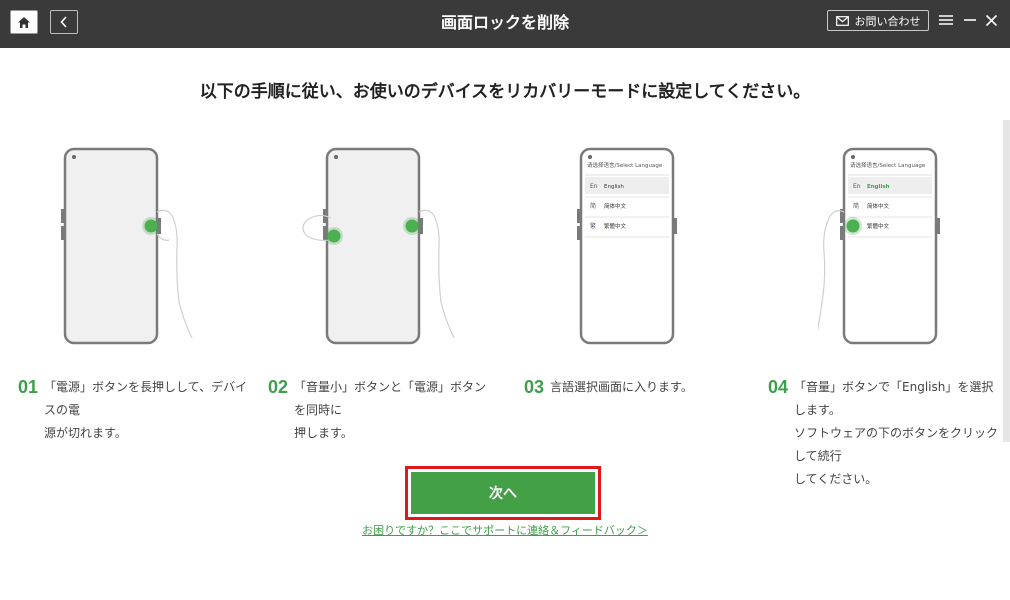 Image resolution: width=1010 pixels, height=600 pixels. I want to click on close-button, so click(991, 20).